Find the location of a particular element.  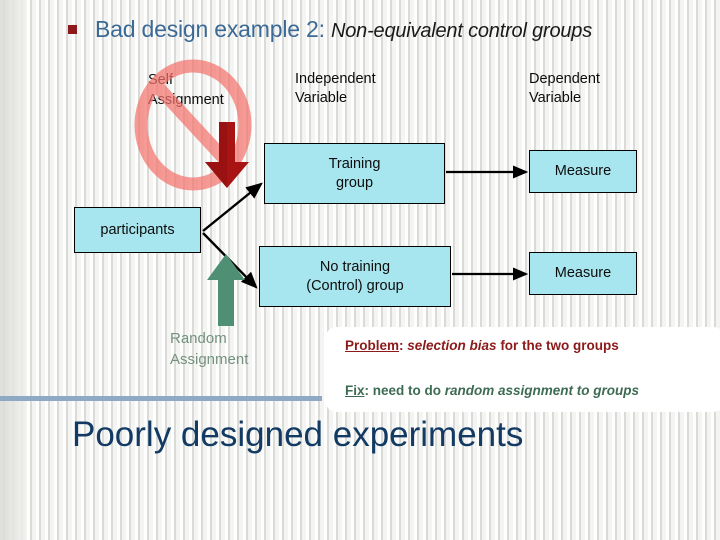

problem-lead: Problem is located at coordinates (372, 345).